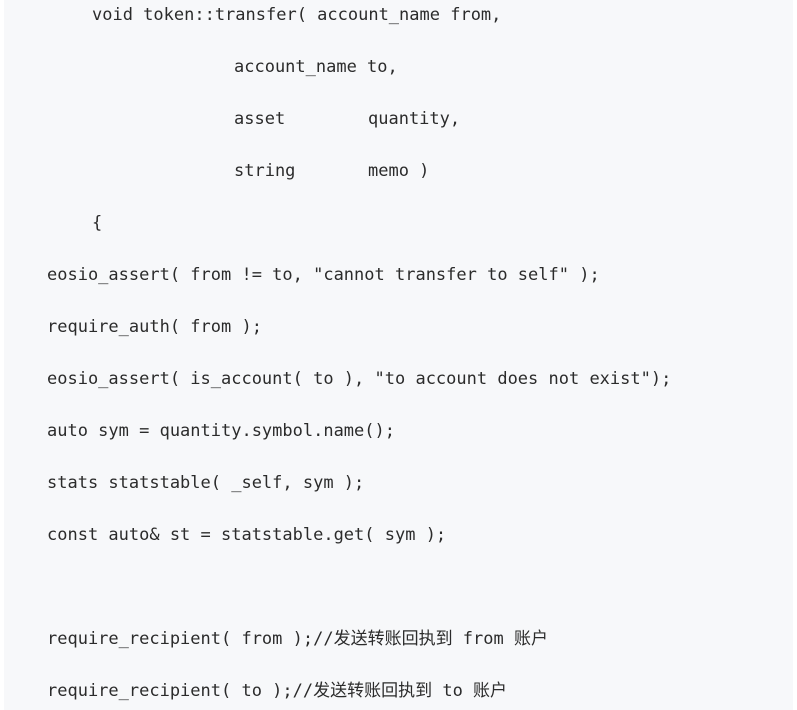  What do you see at coordinates (399, 171) in the screenshot?
I see `code-text: memo )` at bounding box center [399, 171].